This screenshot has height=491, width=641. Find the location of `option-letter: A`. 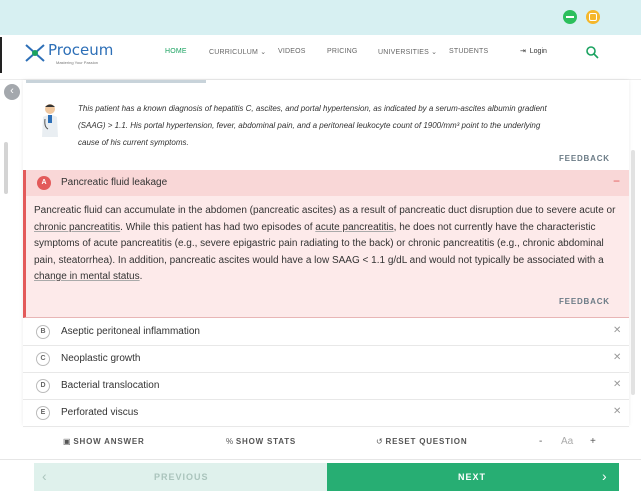

option-letter: A is located at coordinates (44, 183).